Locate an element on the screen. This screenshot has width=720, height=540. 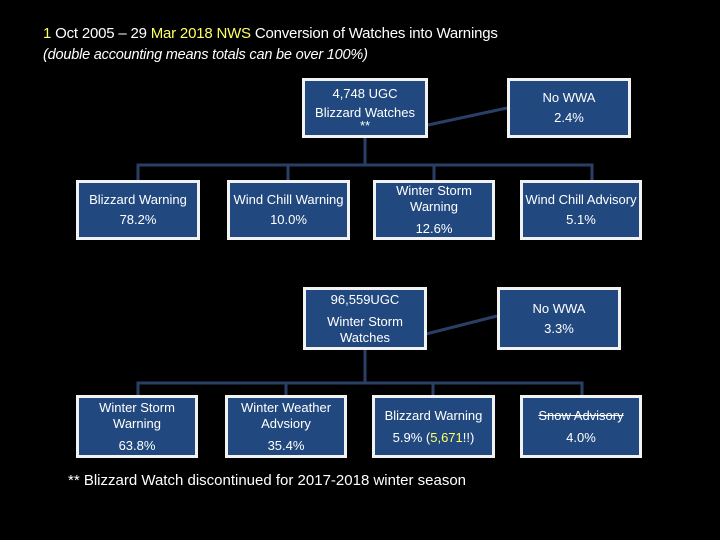
blizzard-warning-box: Blizzard Warning 78.2% is located at coordinates (138, 210).